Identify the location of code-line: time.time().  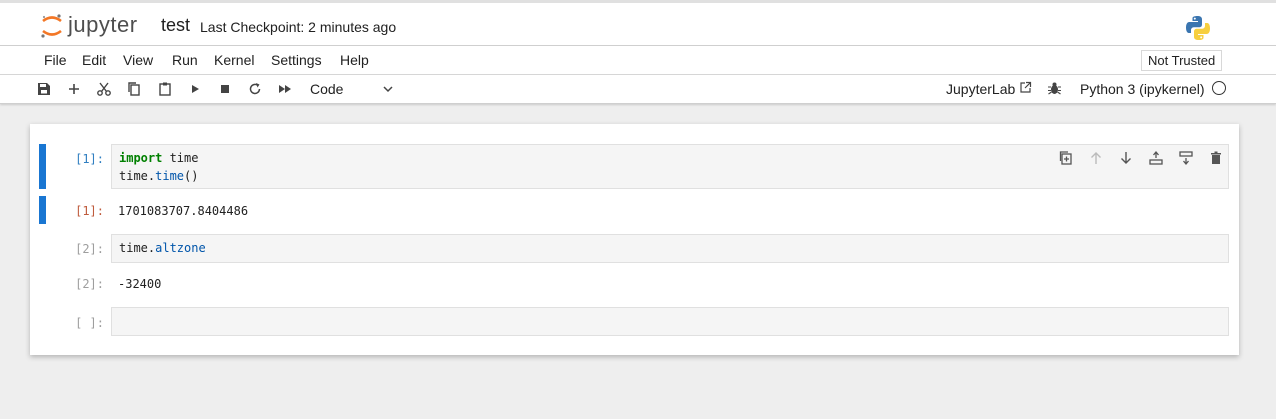
(158, 176).